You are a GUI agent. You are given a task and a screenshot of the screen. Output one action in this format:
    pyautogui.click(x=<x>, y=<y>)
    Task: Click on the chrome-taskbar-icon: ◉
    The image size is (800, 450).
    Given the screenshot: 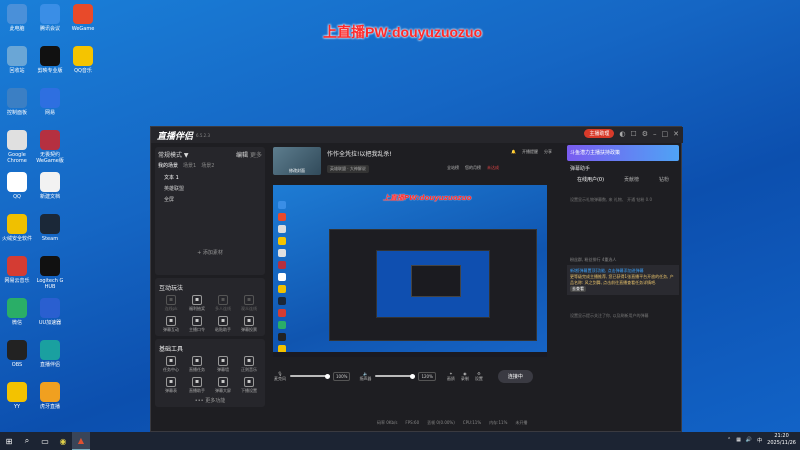 What is the action you would take?
    pyautogui.click(x=63, y=441)
    